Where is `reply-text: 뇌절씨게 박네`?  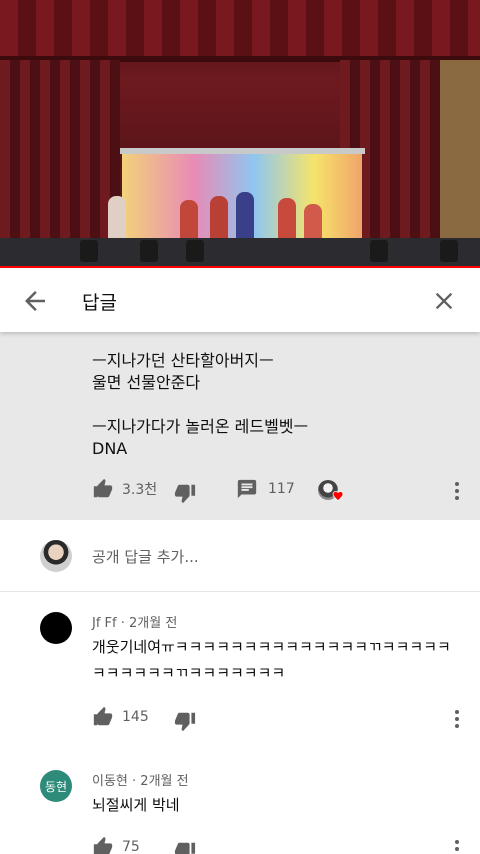 reply-text: 뇌절씨게 박네 is located at coordinates (136, 805).